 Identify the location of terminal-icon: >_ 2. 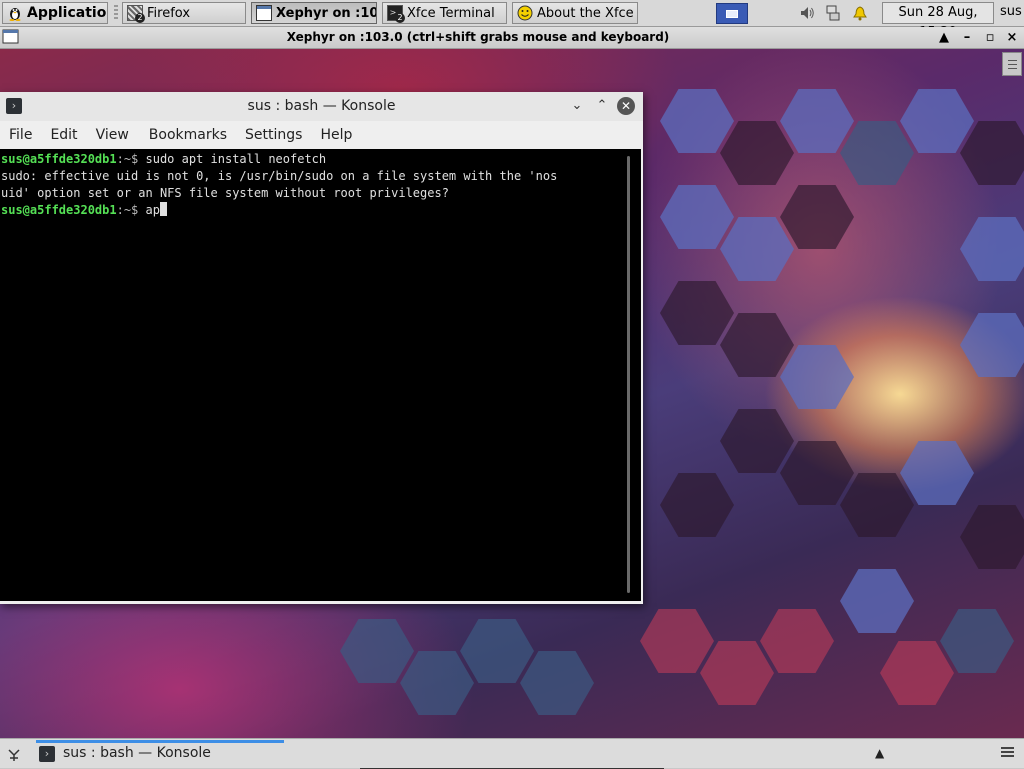
(396, 14).